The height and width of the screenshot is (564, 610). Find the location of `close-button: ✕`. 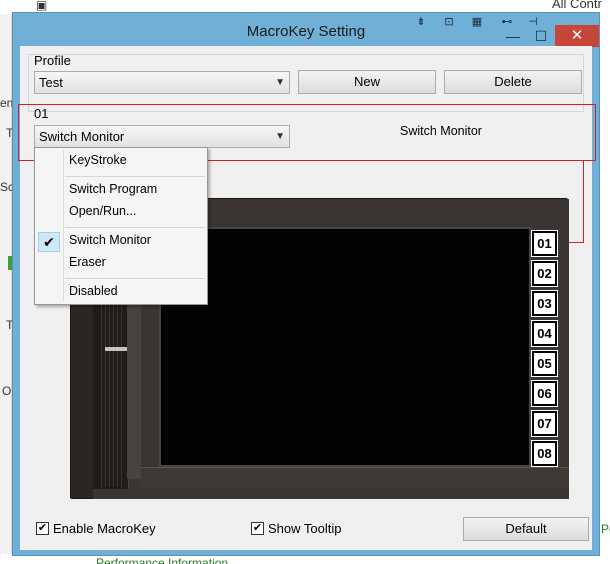

close-button: ✕ is located at coordinates (577, 36).